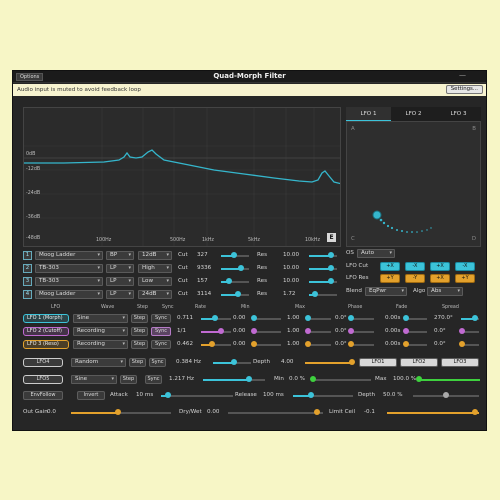 Image resolution: width=500 pixels, height=500 pixels. What do you see at coordinates (415, 278) in the screenshot?
I see `lfo-res-2-button: -Y` at bounding box center [415, 278].